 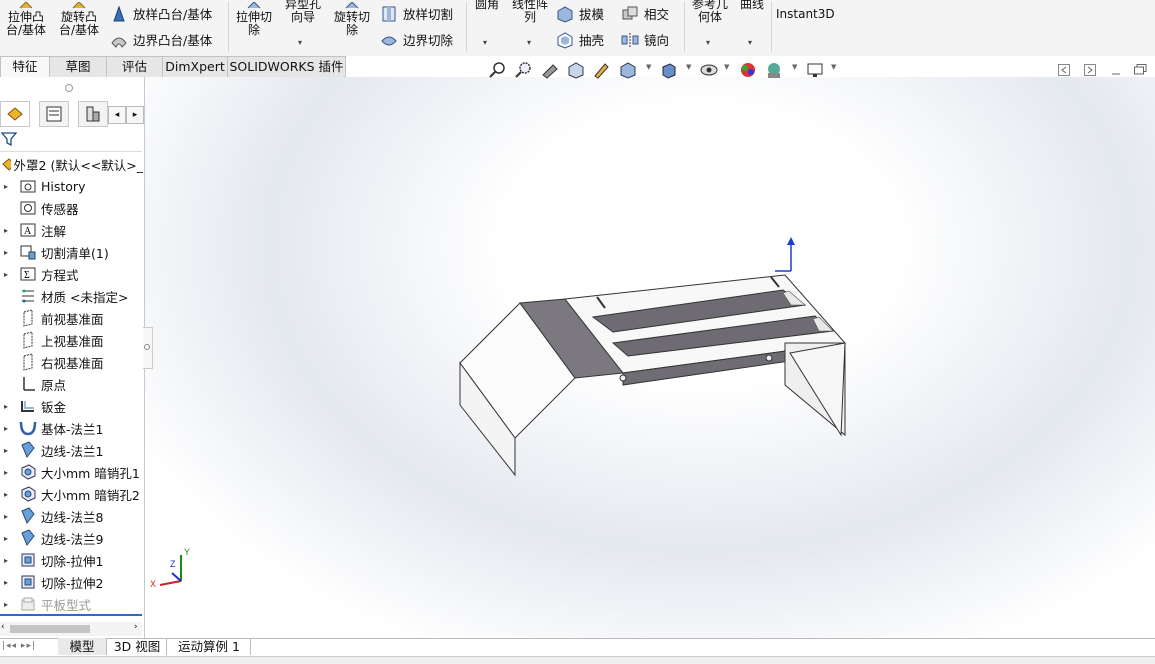 What do you see at coordinates (628, 70) in the screenshot?
I see `view-orientation-icon` at bounding box center [628, 70].